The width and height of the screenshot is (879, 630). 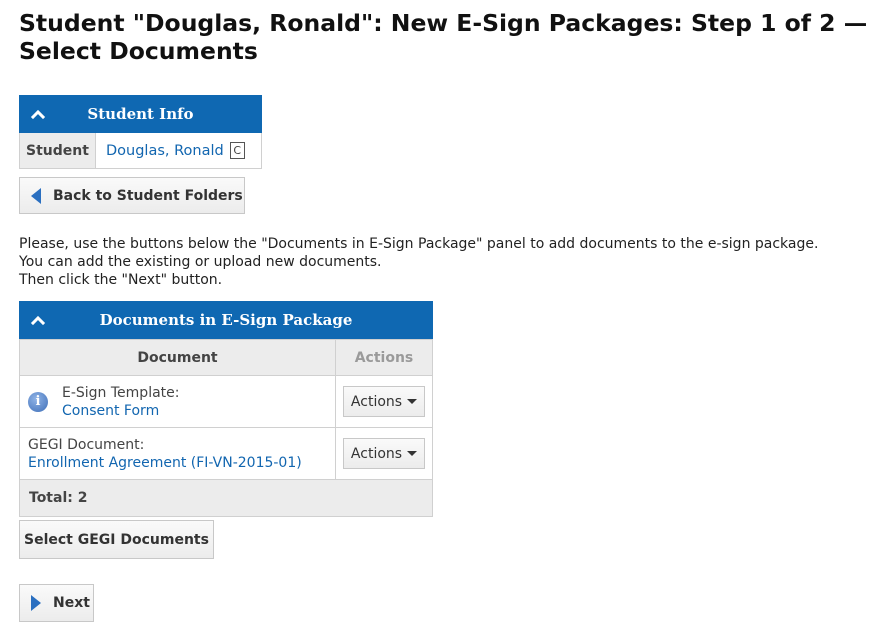 I want to click on documents-panel-header: Documents in E-Sign Package, so click(x=226, y=320).